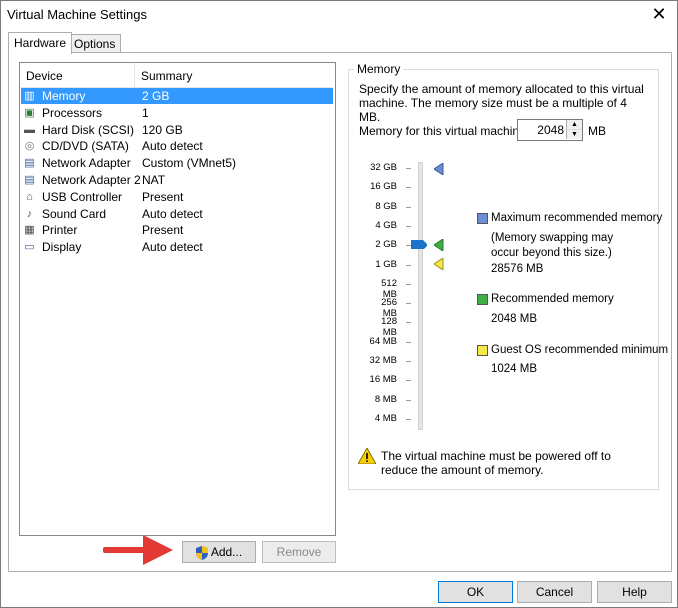  Describe the element at coordinates (29, 196) in the screenshot. I see `usb-icon: ⌂` at that location.